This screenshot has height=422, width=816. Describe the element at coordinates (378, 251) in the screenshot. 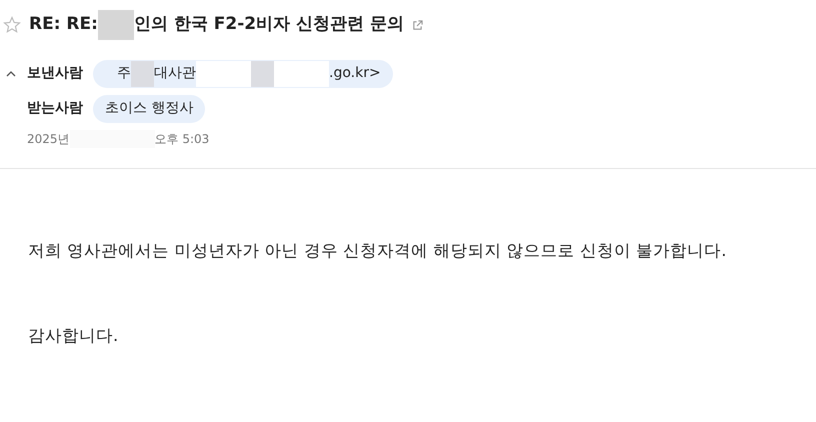

I see `body-paragraph: 저희 영사관에서는 미성년자가 아닌 경우 신청자격에 해당되지 않으므로 신청이 불가합니다.` at that location.